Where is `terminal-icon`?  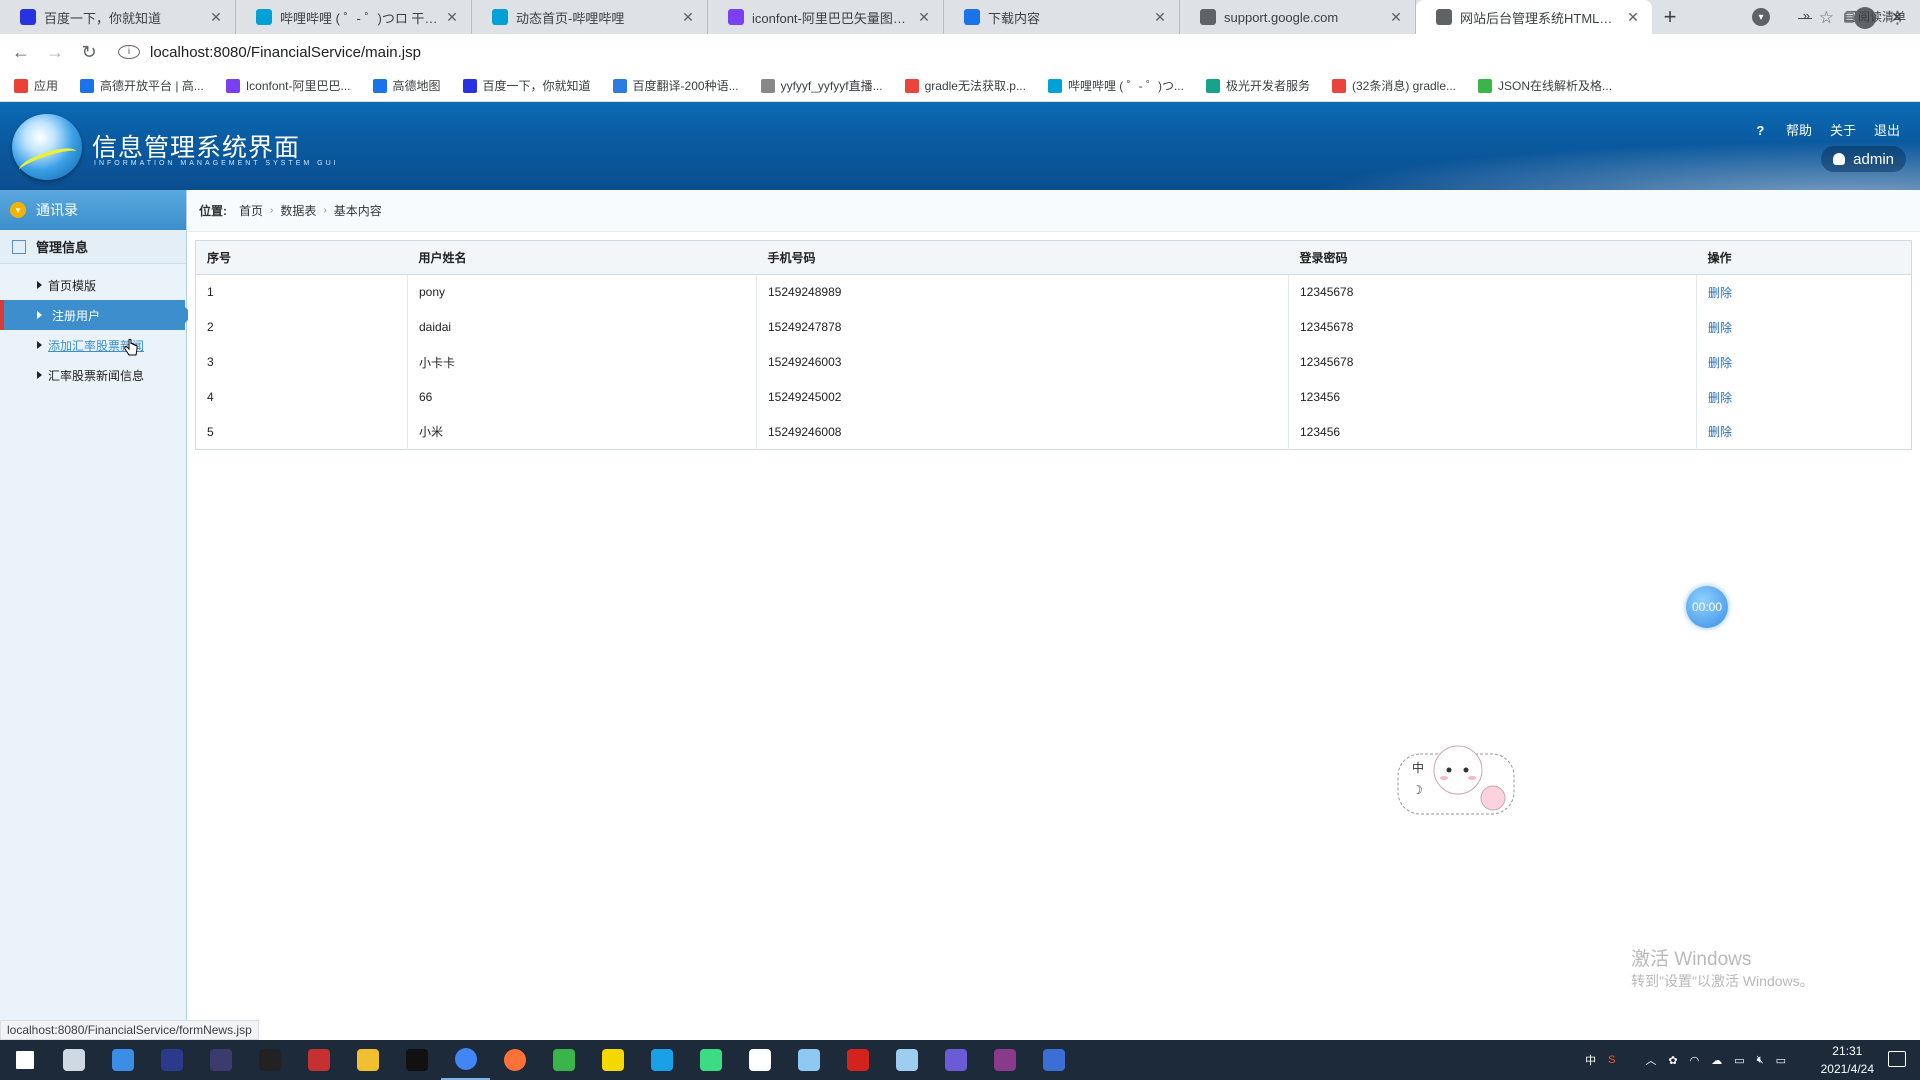
terminal-icon is located at coordinates (269, 1060).